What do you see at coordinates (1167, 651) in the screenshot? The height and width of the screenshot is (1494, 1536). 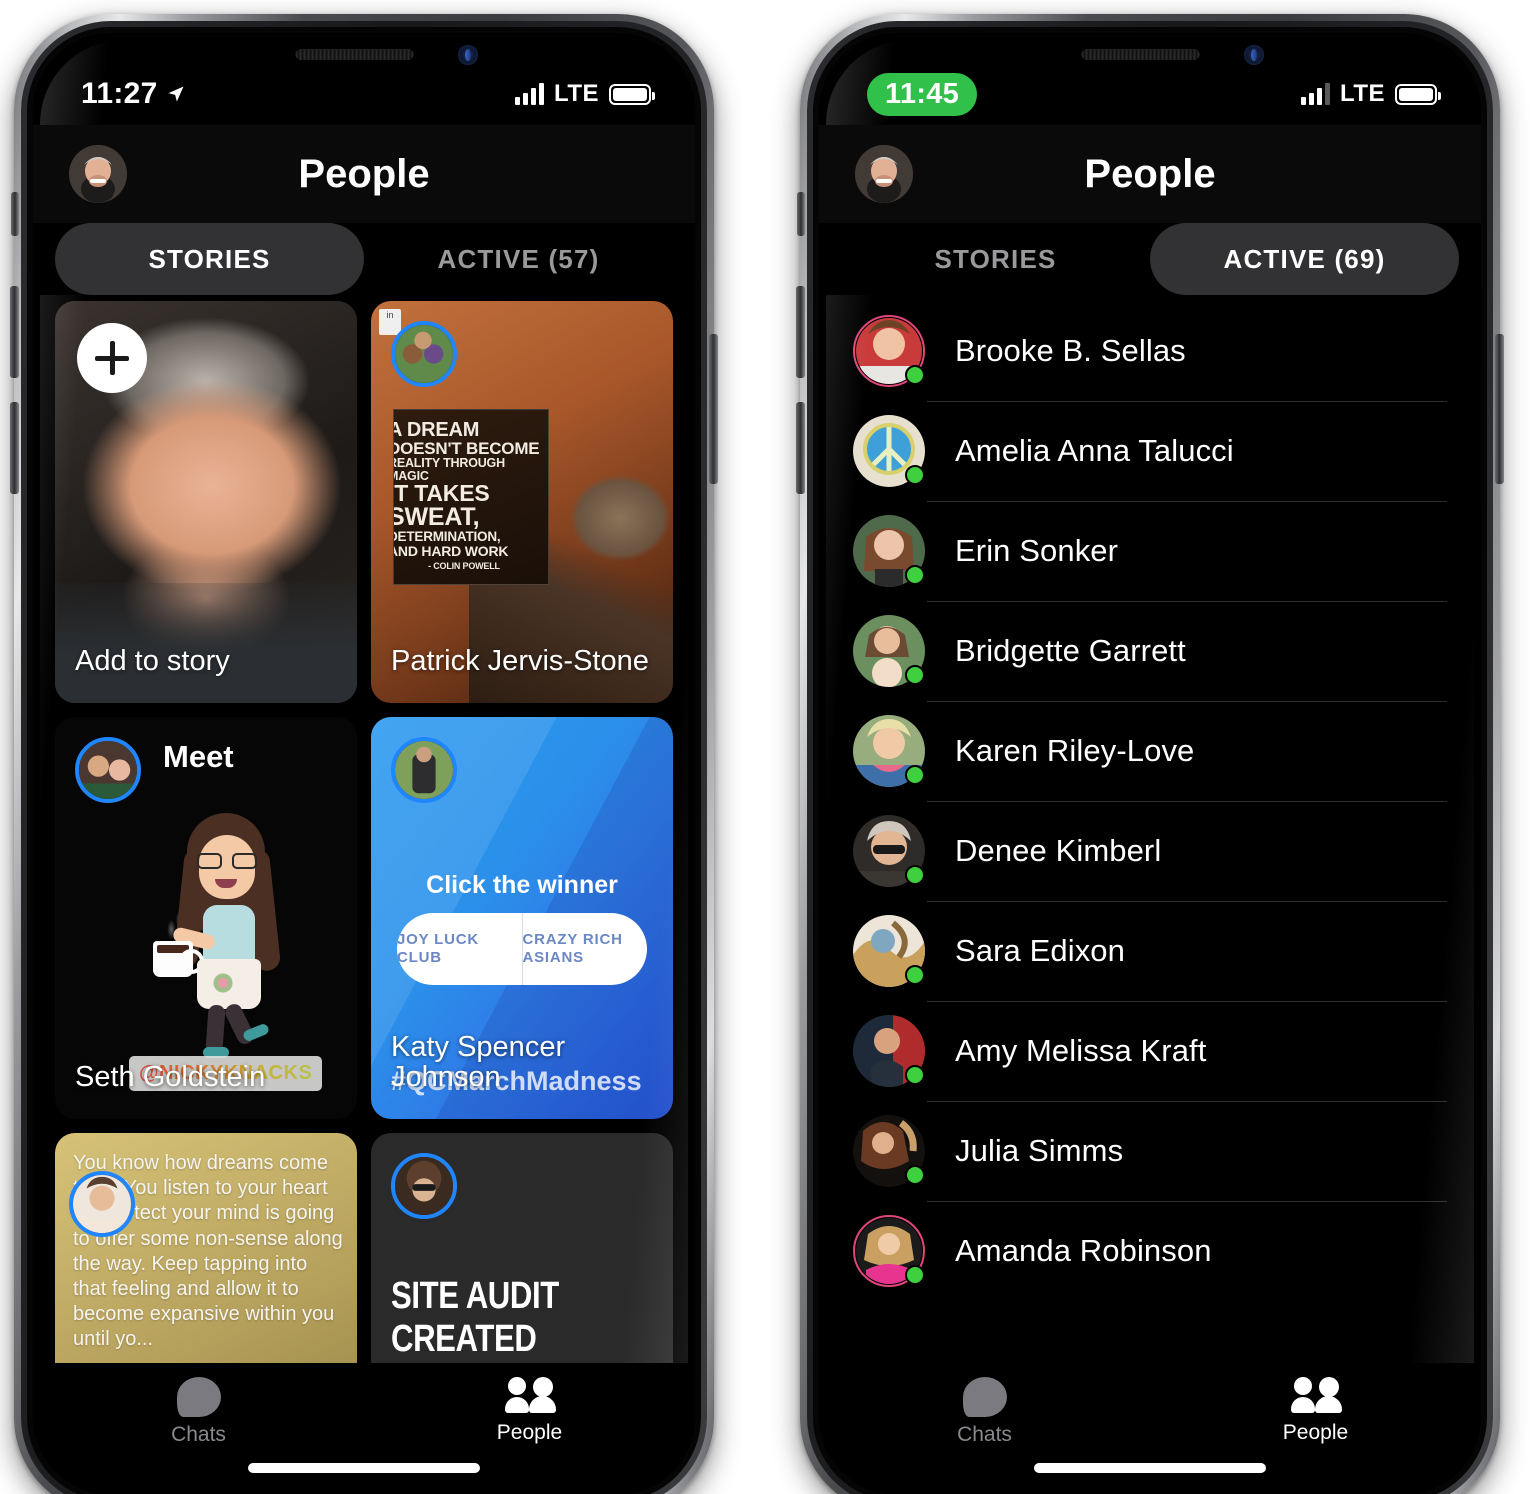 I see `list-item: Bridgette Garrett` at bounding box center [1167, 651].